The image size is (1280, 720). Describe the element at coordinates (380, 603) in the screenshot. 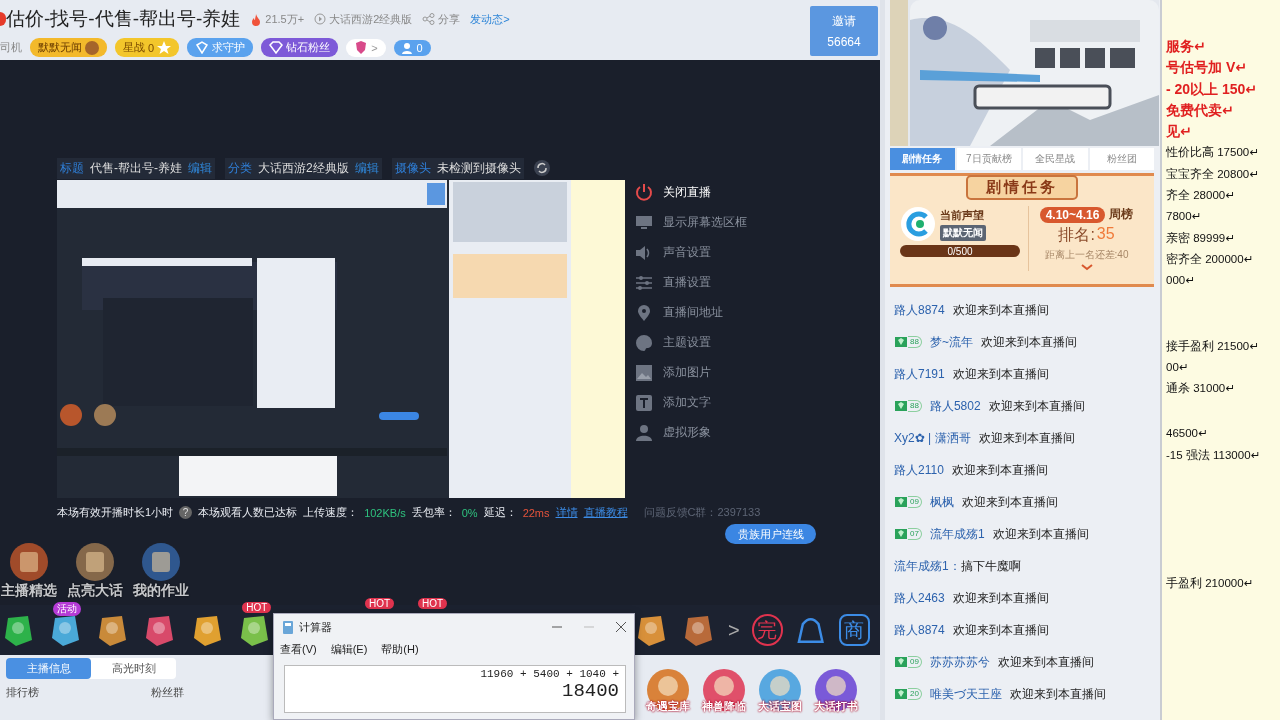

I see `tag-label: HOT` at that location.